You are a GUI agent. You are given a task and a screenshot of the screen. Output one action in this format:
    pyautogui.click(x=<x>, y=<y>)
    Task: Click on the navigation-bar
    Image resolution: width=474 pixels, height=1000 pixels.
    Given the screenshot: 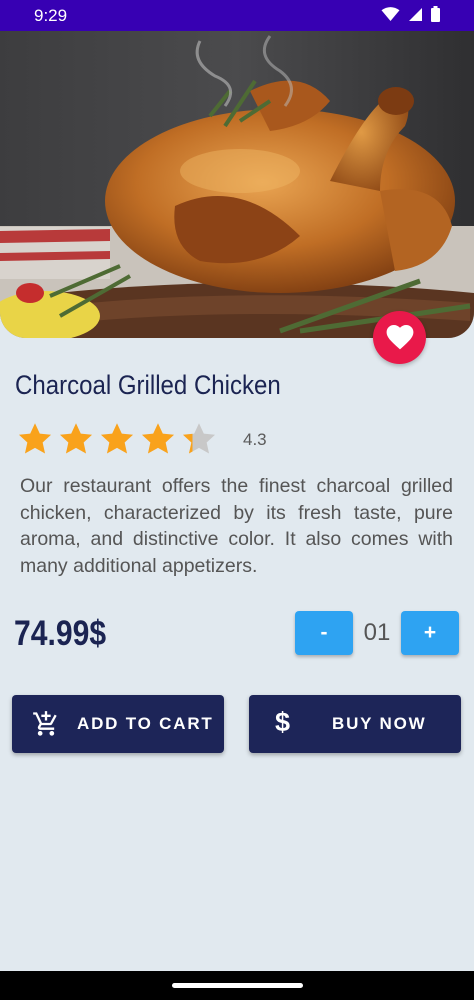 What is the action you would take?
    pyautogui.click(x=237, y=985)
    